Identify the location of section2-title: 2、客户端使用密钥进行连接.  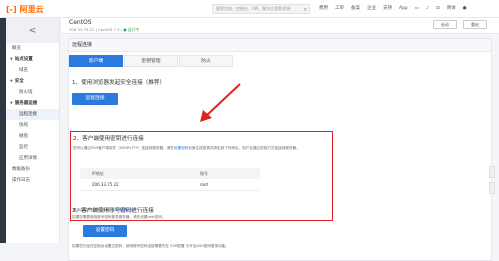
(108, 139).